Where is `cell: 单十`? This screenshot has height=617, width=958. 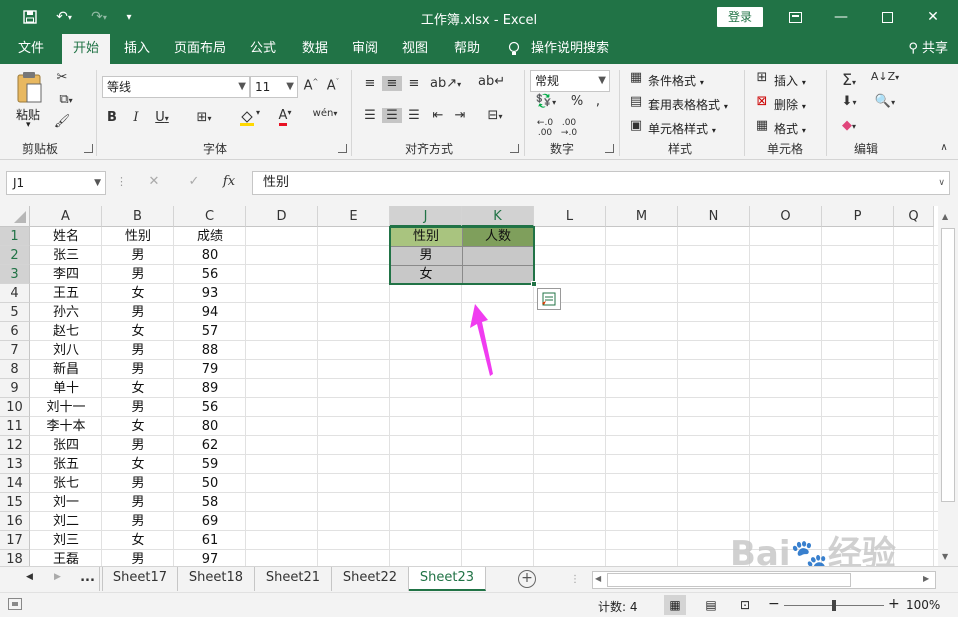
cell: 单十 is located at coordinates (66, 388).